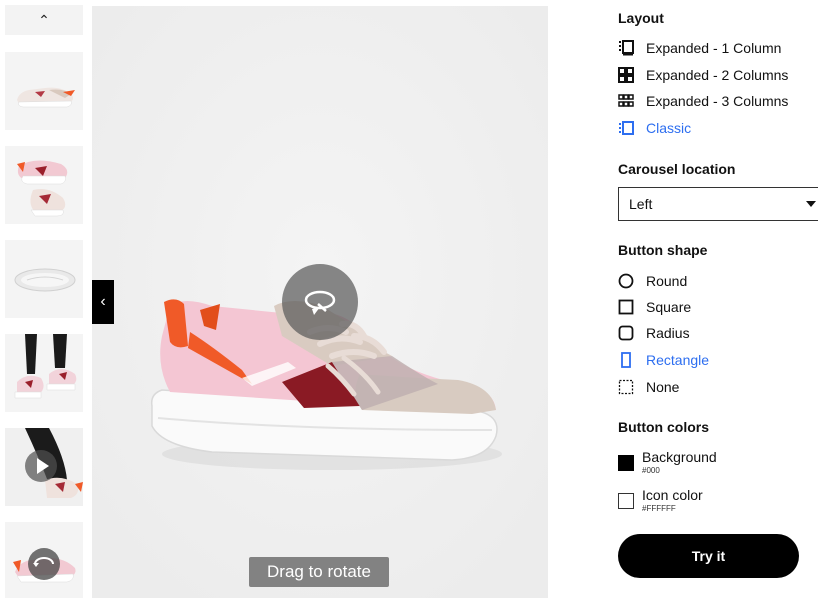  Describe the element at coordinates (626, 501) in the screenshot. I see `icon-color-swatch` at that location.